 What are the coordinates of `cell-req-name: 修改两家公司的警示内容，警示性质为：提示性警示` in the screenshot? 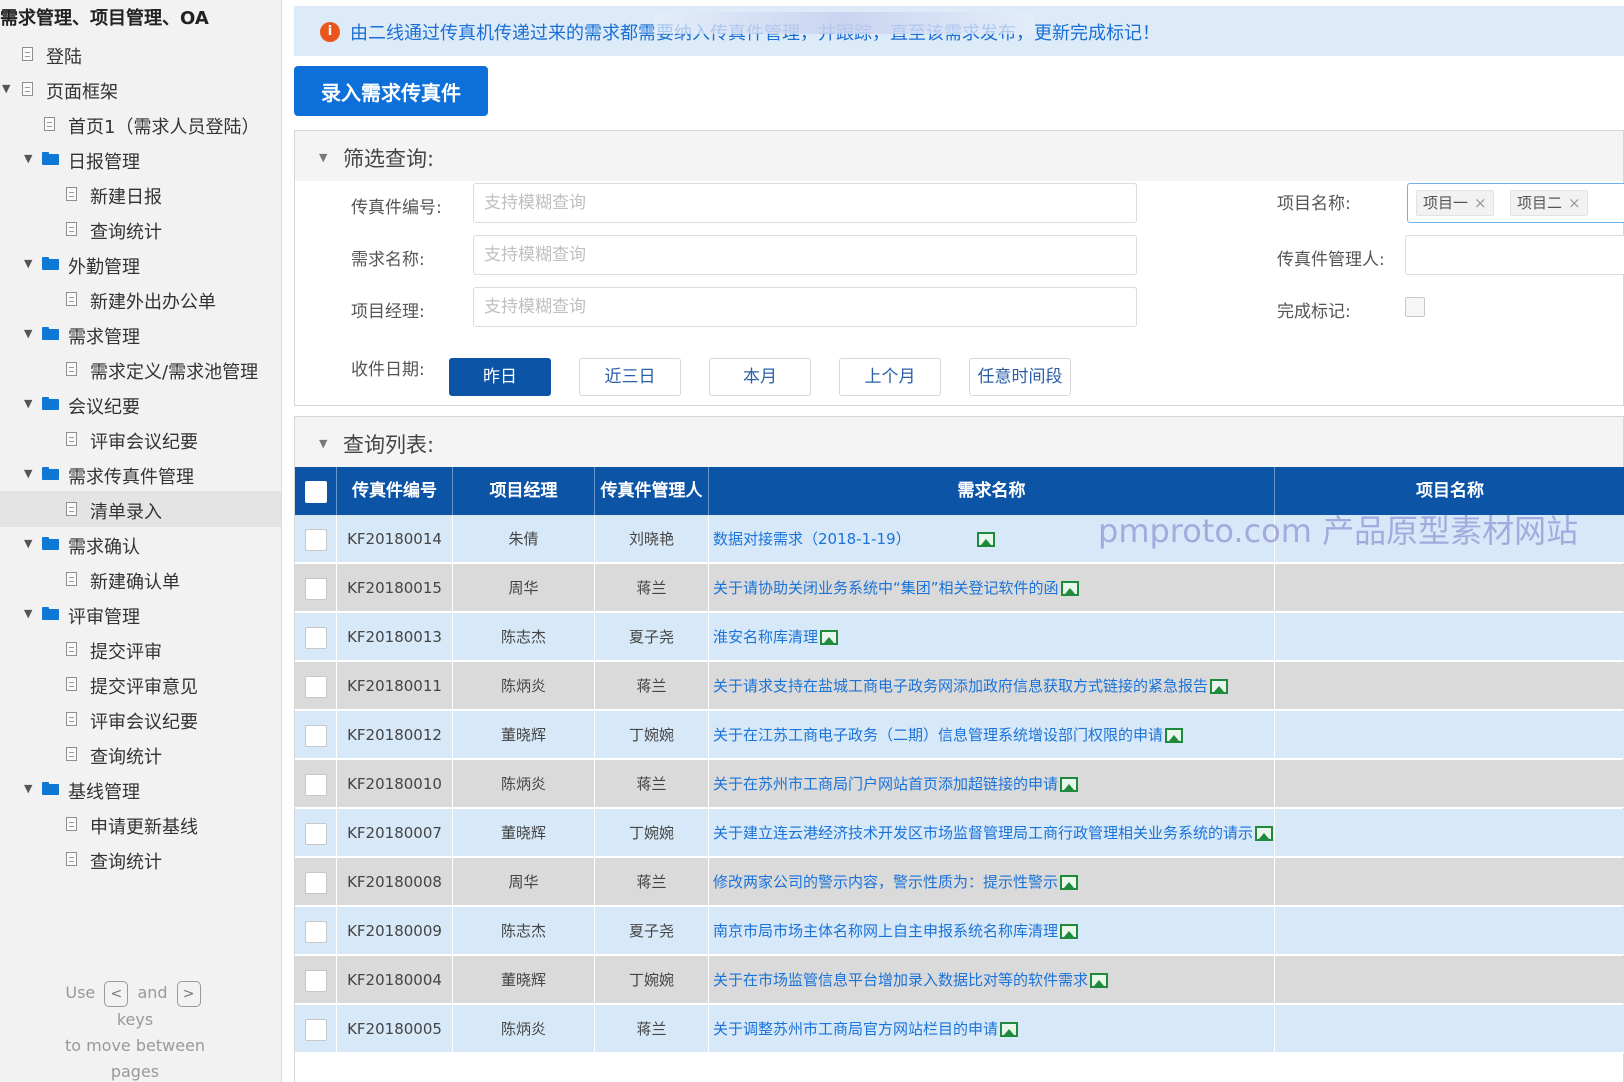 It's located at (992, 882).